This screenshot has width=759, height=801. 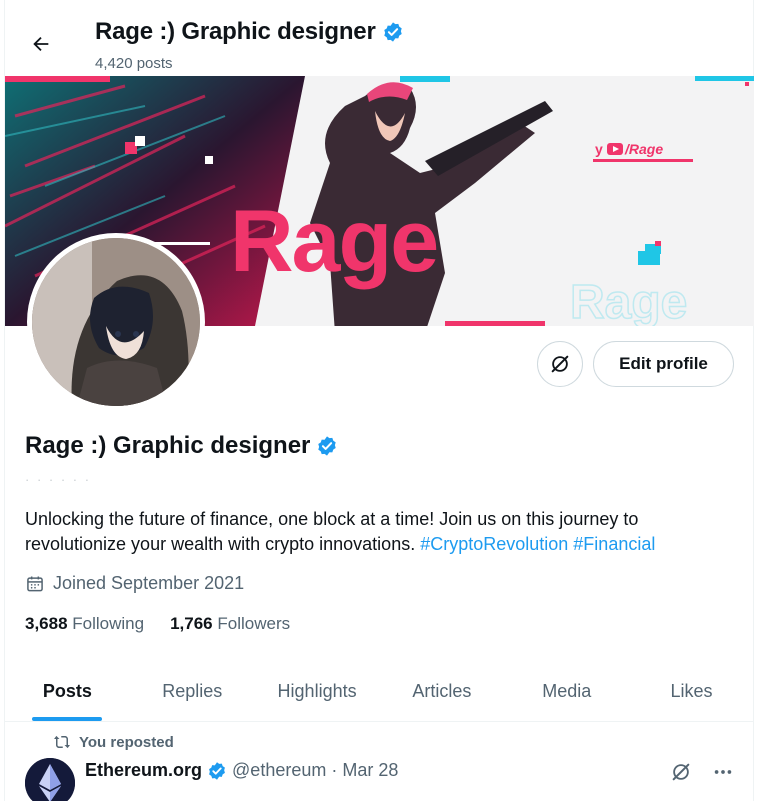 I want to click on banner-watermark: Rage, so click(x=628, y=301).